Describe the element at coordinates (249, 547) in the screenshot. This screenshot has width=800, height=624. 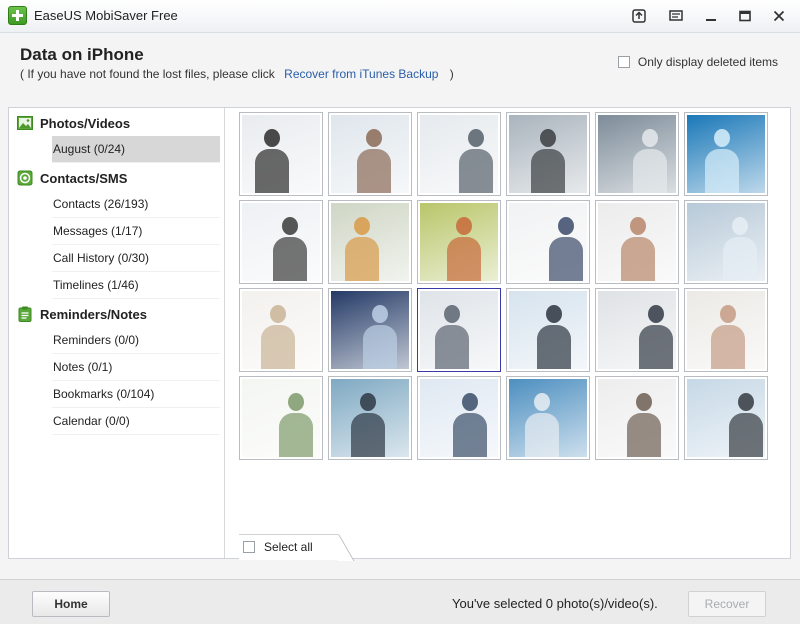
I see `select-all-checkbox` at that location.